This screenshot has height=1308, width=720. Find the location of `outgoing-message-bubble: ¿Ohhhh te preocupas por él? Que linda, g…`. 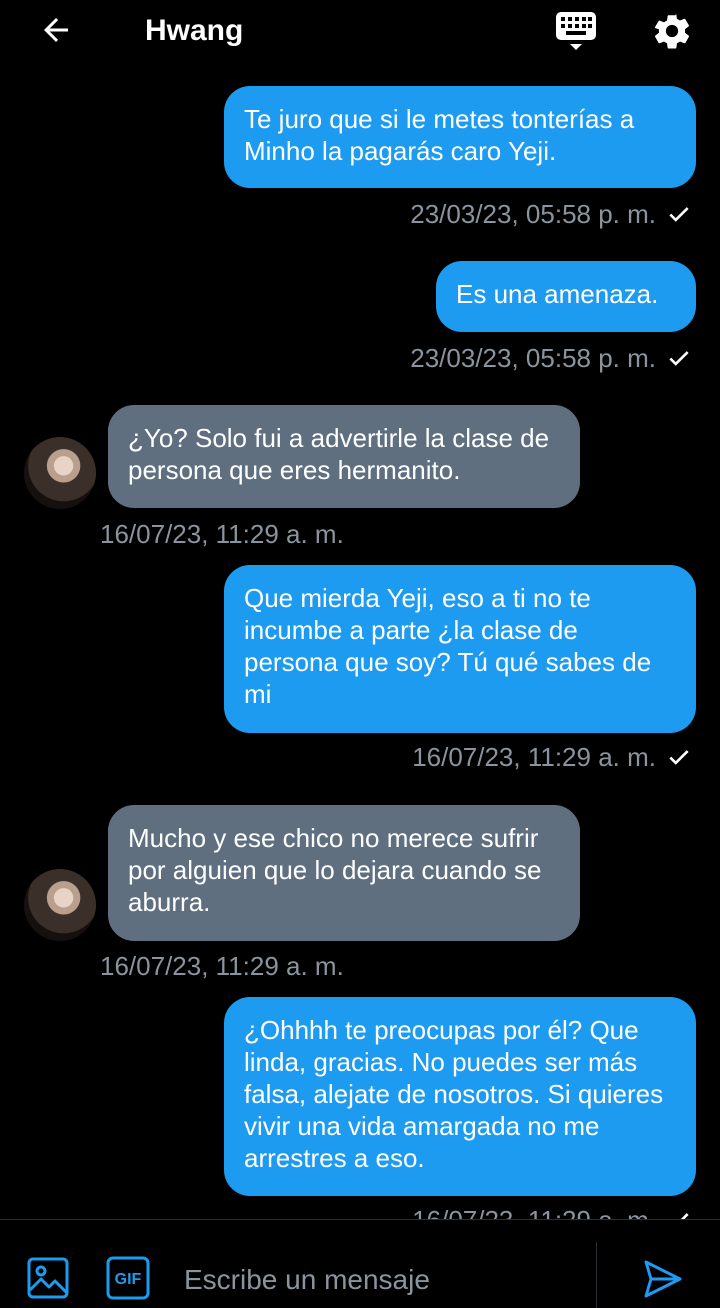

outgoing-message-bubble: ¿Ohhhh te preocupas por él? Que linda, g… is located at coordinates (460, 1096).